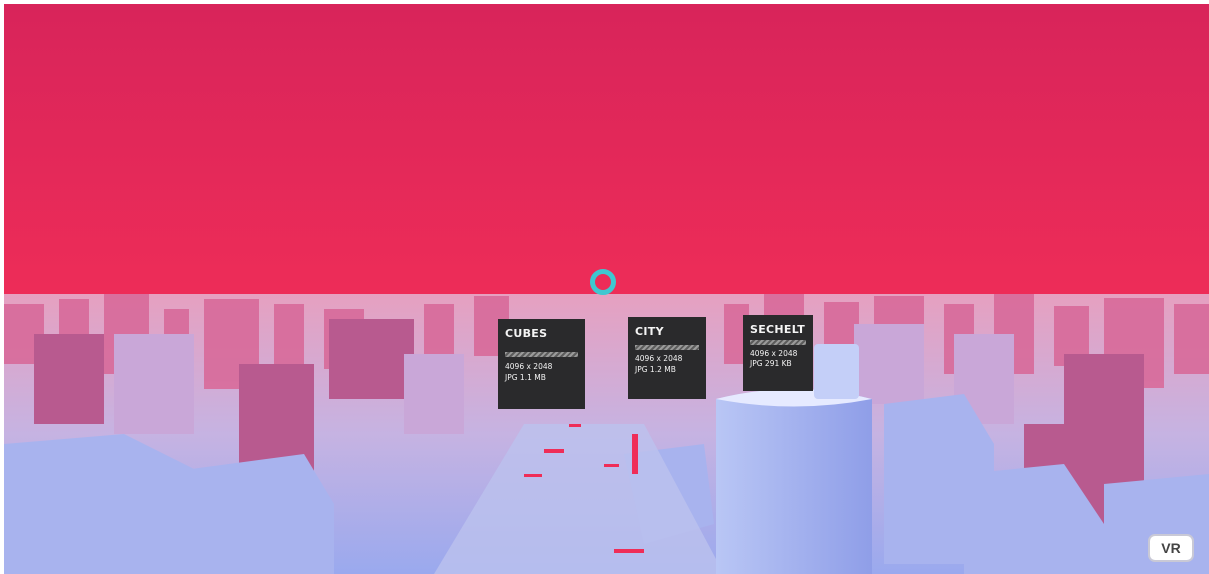 This screenshot has width=1209, height=574. What do you see at coordinates (655, 369) in the screenshot?
I see `card-format: JPG 1.2 MB` at bounding box center [655, 369].